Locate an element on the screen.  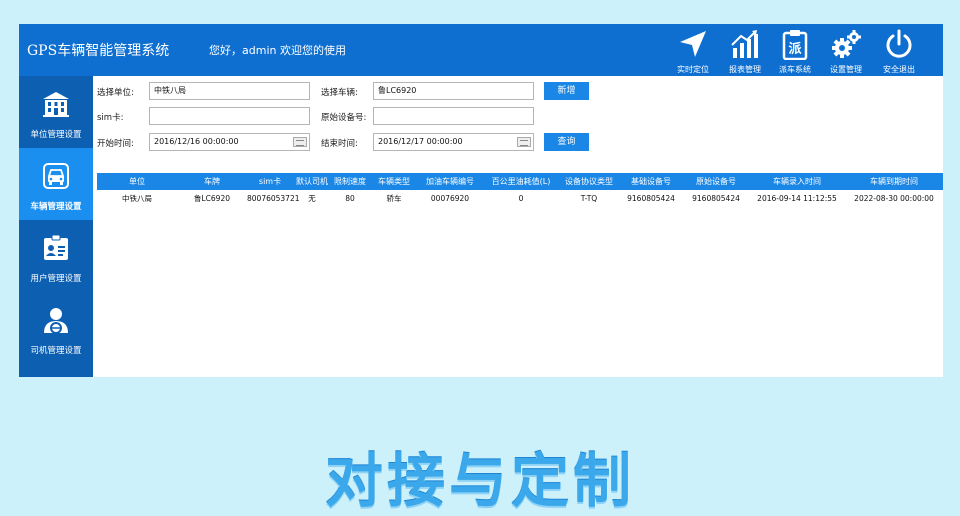
nav-realtime-location: 实时定位 is located at coordinates (693, 50).